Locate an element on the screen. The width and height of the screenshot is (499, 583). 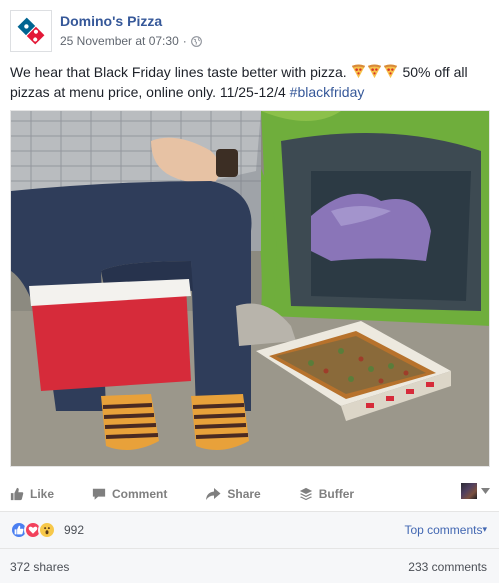
post-header: Domino's Pizza 25 November at 07:30 · is located at coordinates (250, 32).